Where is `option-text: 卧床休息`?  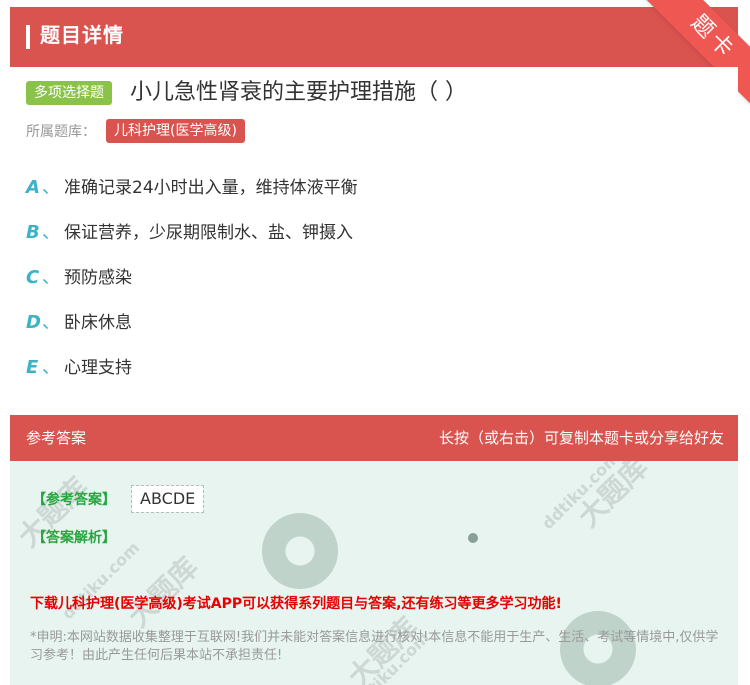 option-text: 卧床休息 is located at coordinates (98, 323).